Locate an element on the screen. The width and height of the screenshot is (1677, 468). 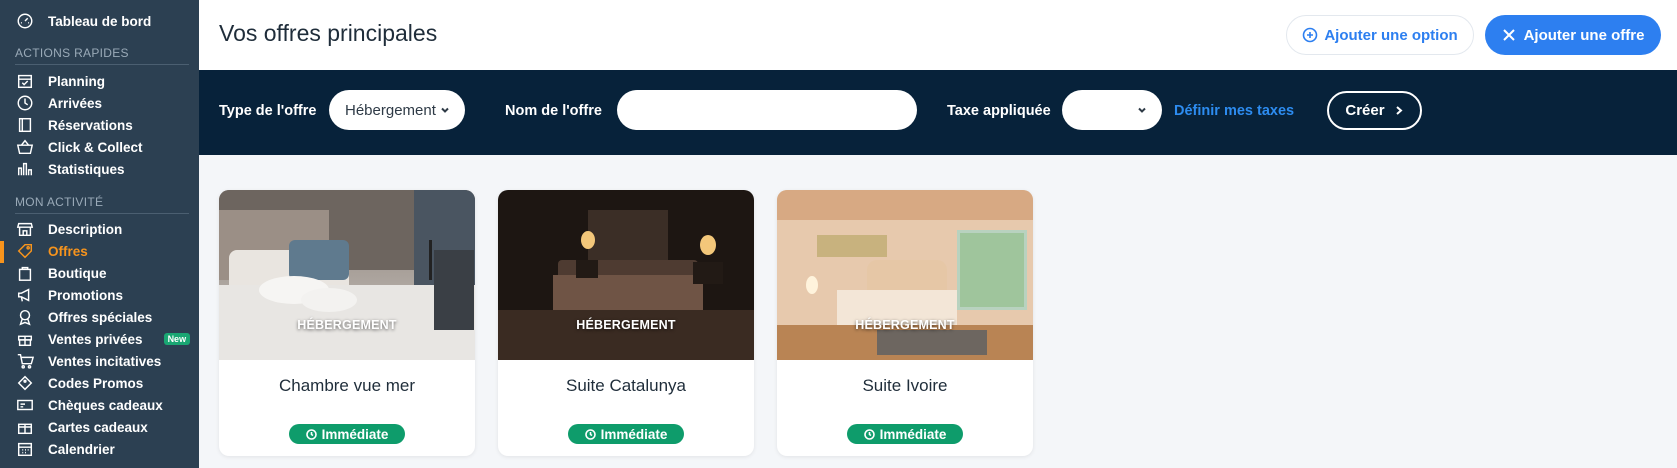
define-taxes-link: Définir mes taxes is located at coordinates (1234, 111).